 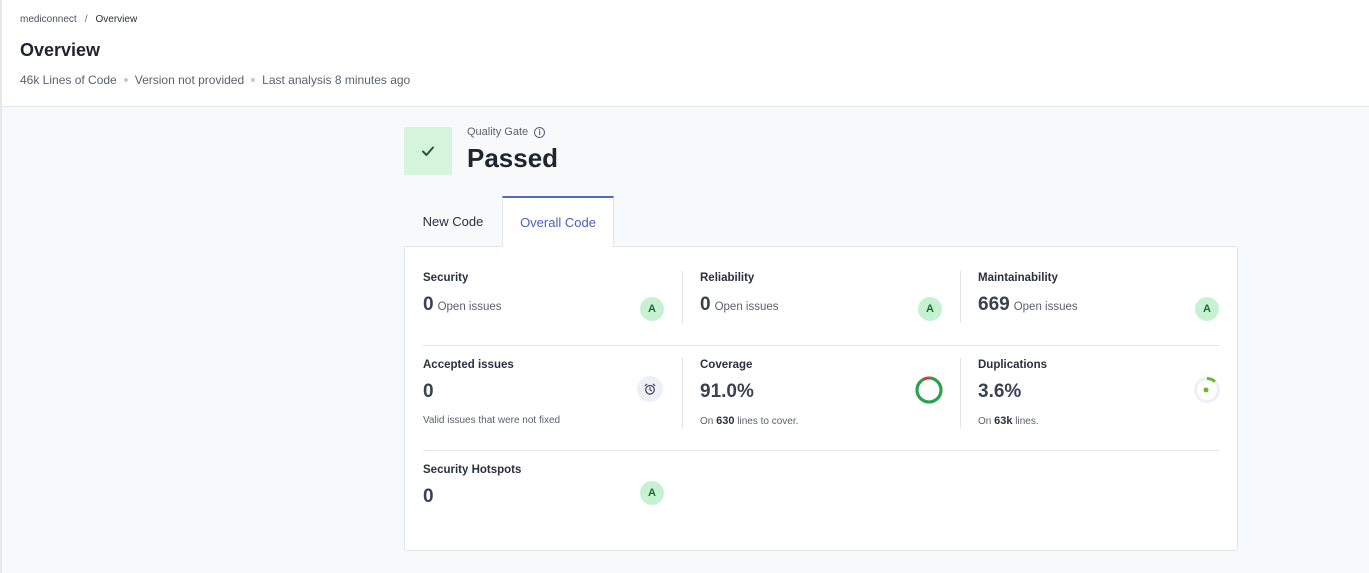 What do you see at coordinates (68, 80) in the screenshot?
I see `lines-of-code: 46k Lines of Code` at bounding box center [68, 80].